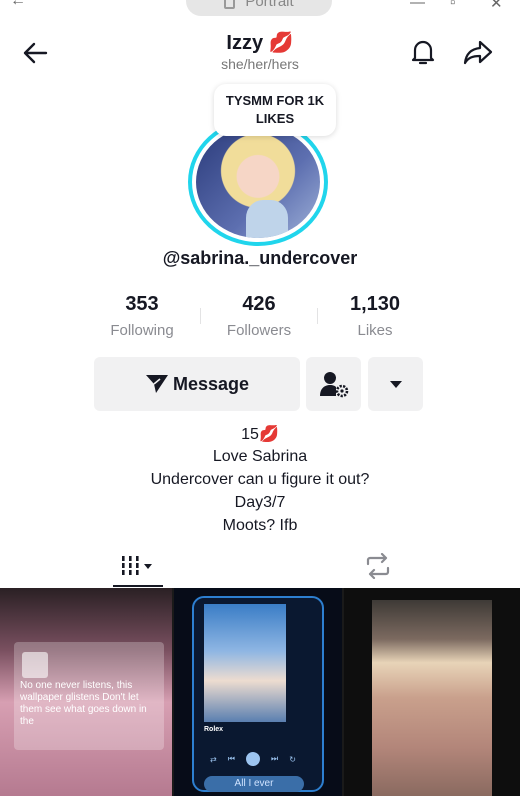  I want to click on video-thumbnail, so click(432, 692).